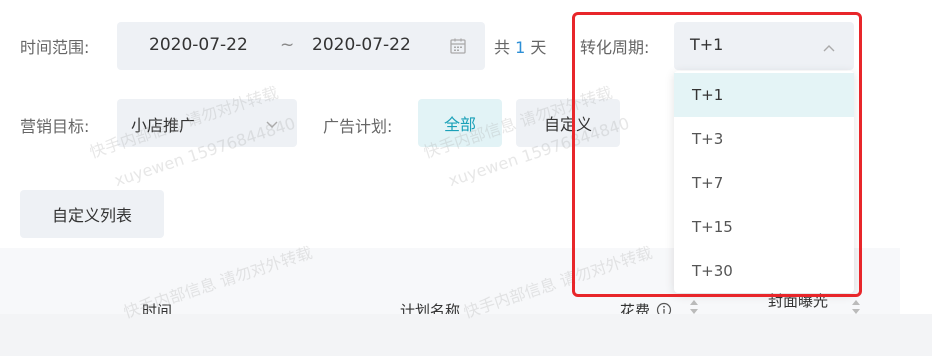 This screenshot has width=932, height=356. I want to click on chevron-down-icon, so click(272, 123).